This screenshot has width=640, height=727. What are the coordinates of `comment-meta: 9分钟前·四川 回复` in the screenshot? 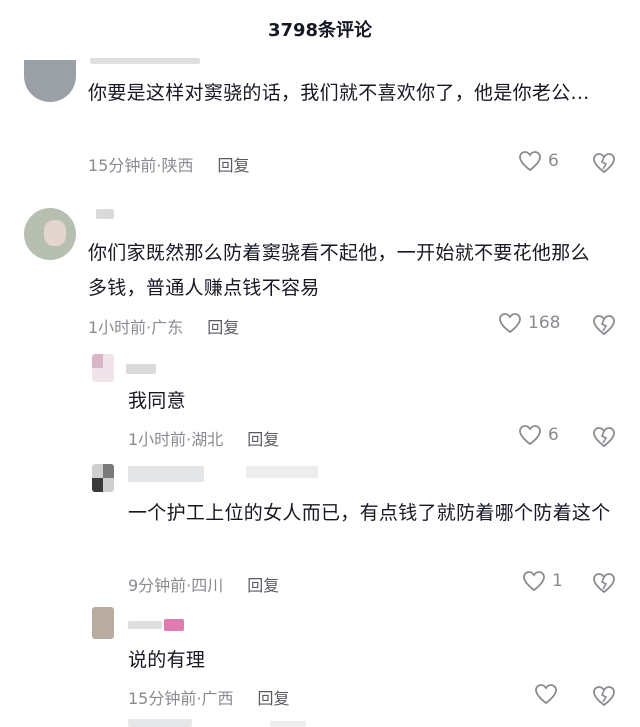 It's located at (203, 584).